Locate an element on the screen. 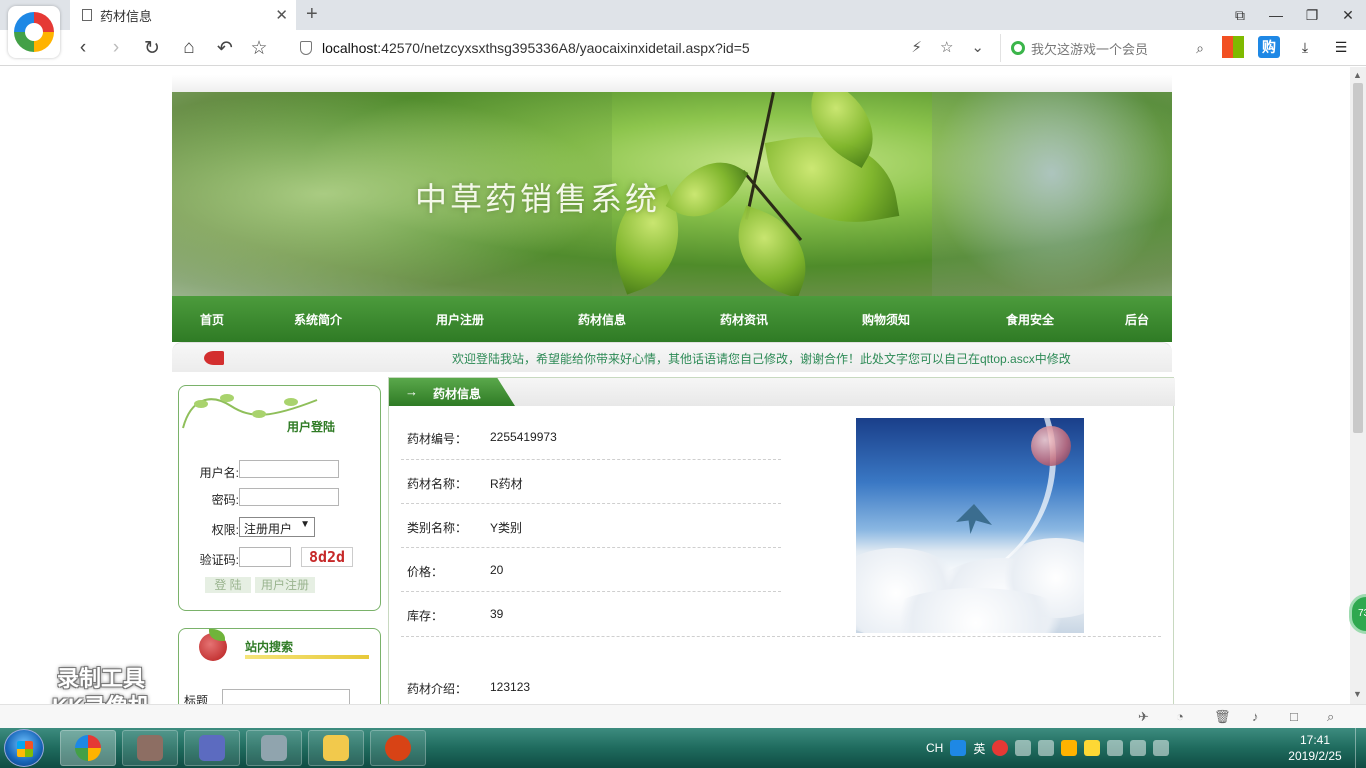  skin-button: ⧉ is located at coordinates (1240, 15).